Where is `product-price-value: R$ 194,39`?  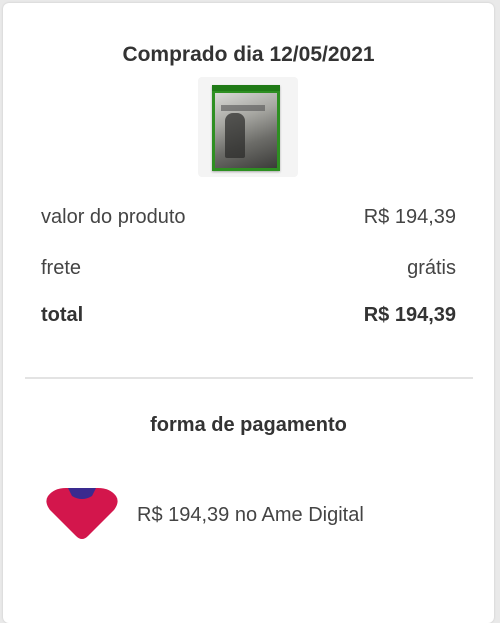
product-price-value: R$ 194,39 is located at coordinates (409, 217).